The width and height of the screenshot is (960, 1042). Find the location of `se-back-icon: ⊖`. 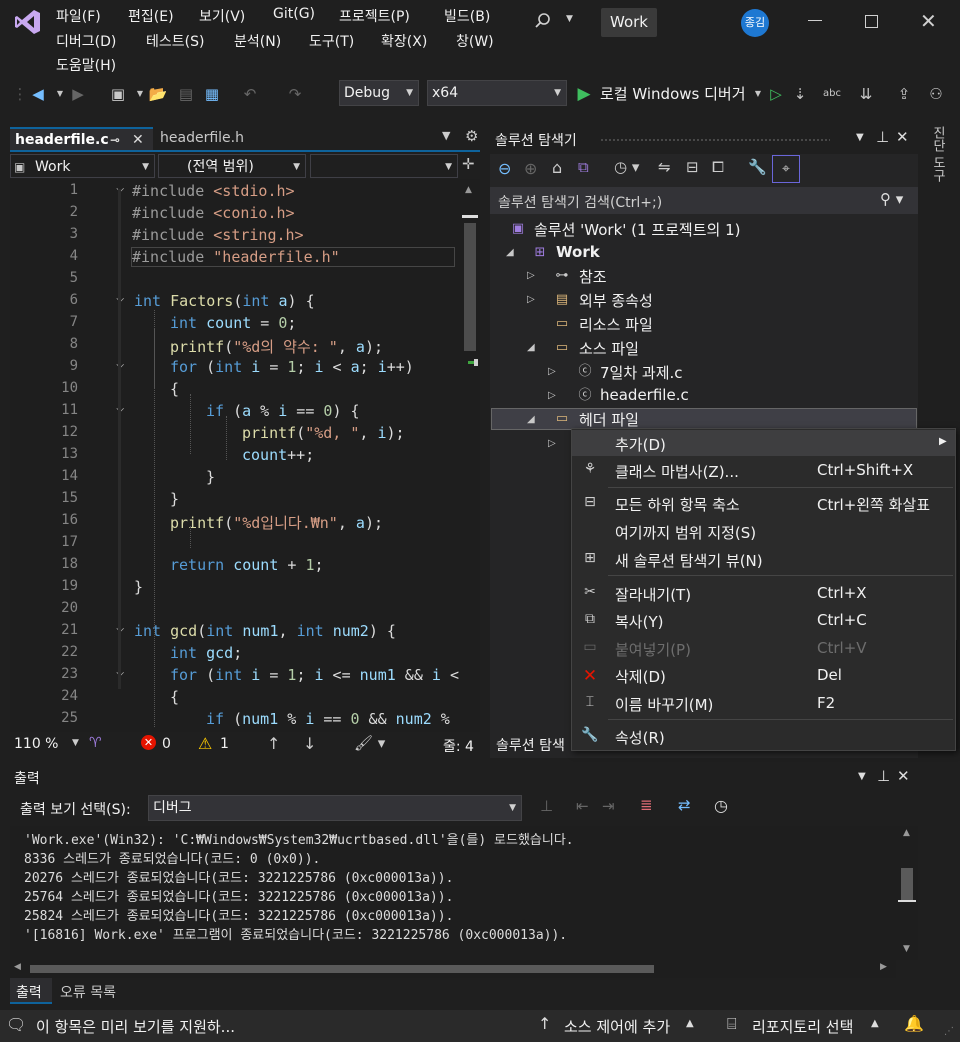

se-back-icon: ⊖ is located at coordinates (504, 168).